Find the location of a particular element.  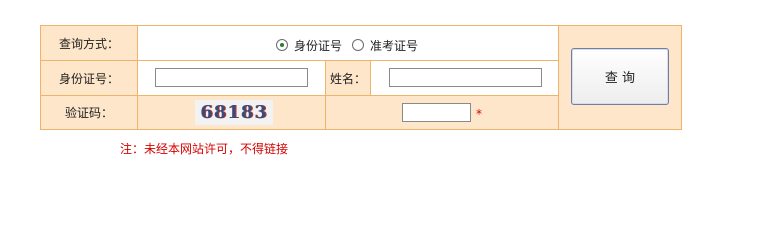

captcha-code: 68183 is located at coordinates (234, 112).